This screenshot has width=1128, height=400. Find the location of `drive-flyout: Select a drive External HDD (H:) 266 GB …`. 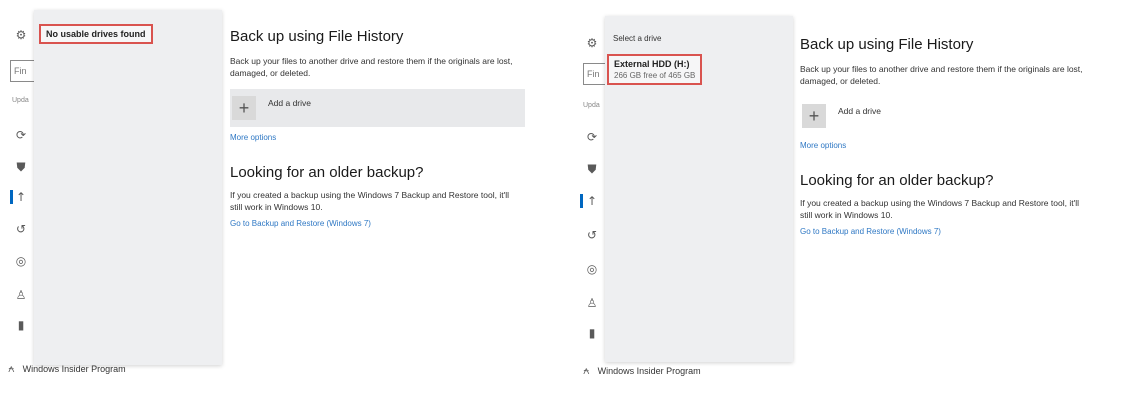

drive-flyout: Select a drive External HDD (H:) 266 GB … is located at coordinates (699, 189).